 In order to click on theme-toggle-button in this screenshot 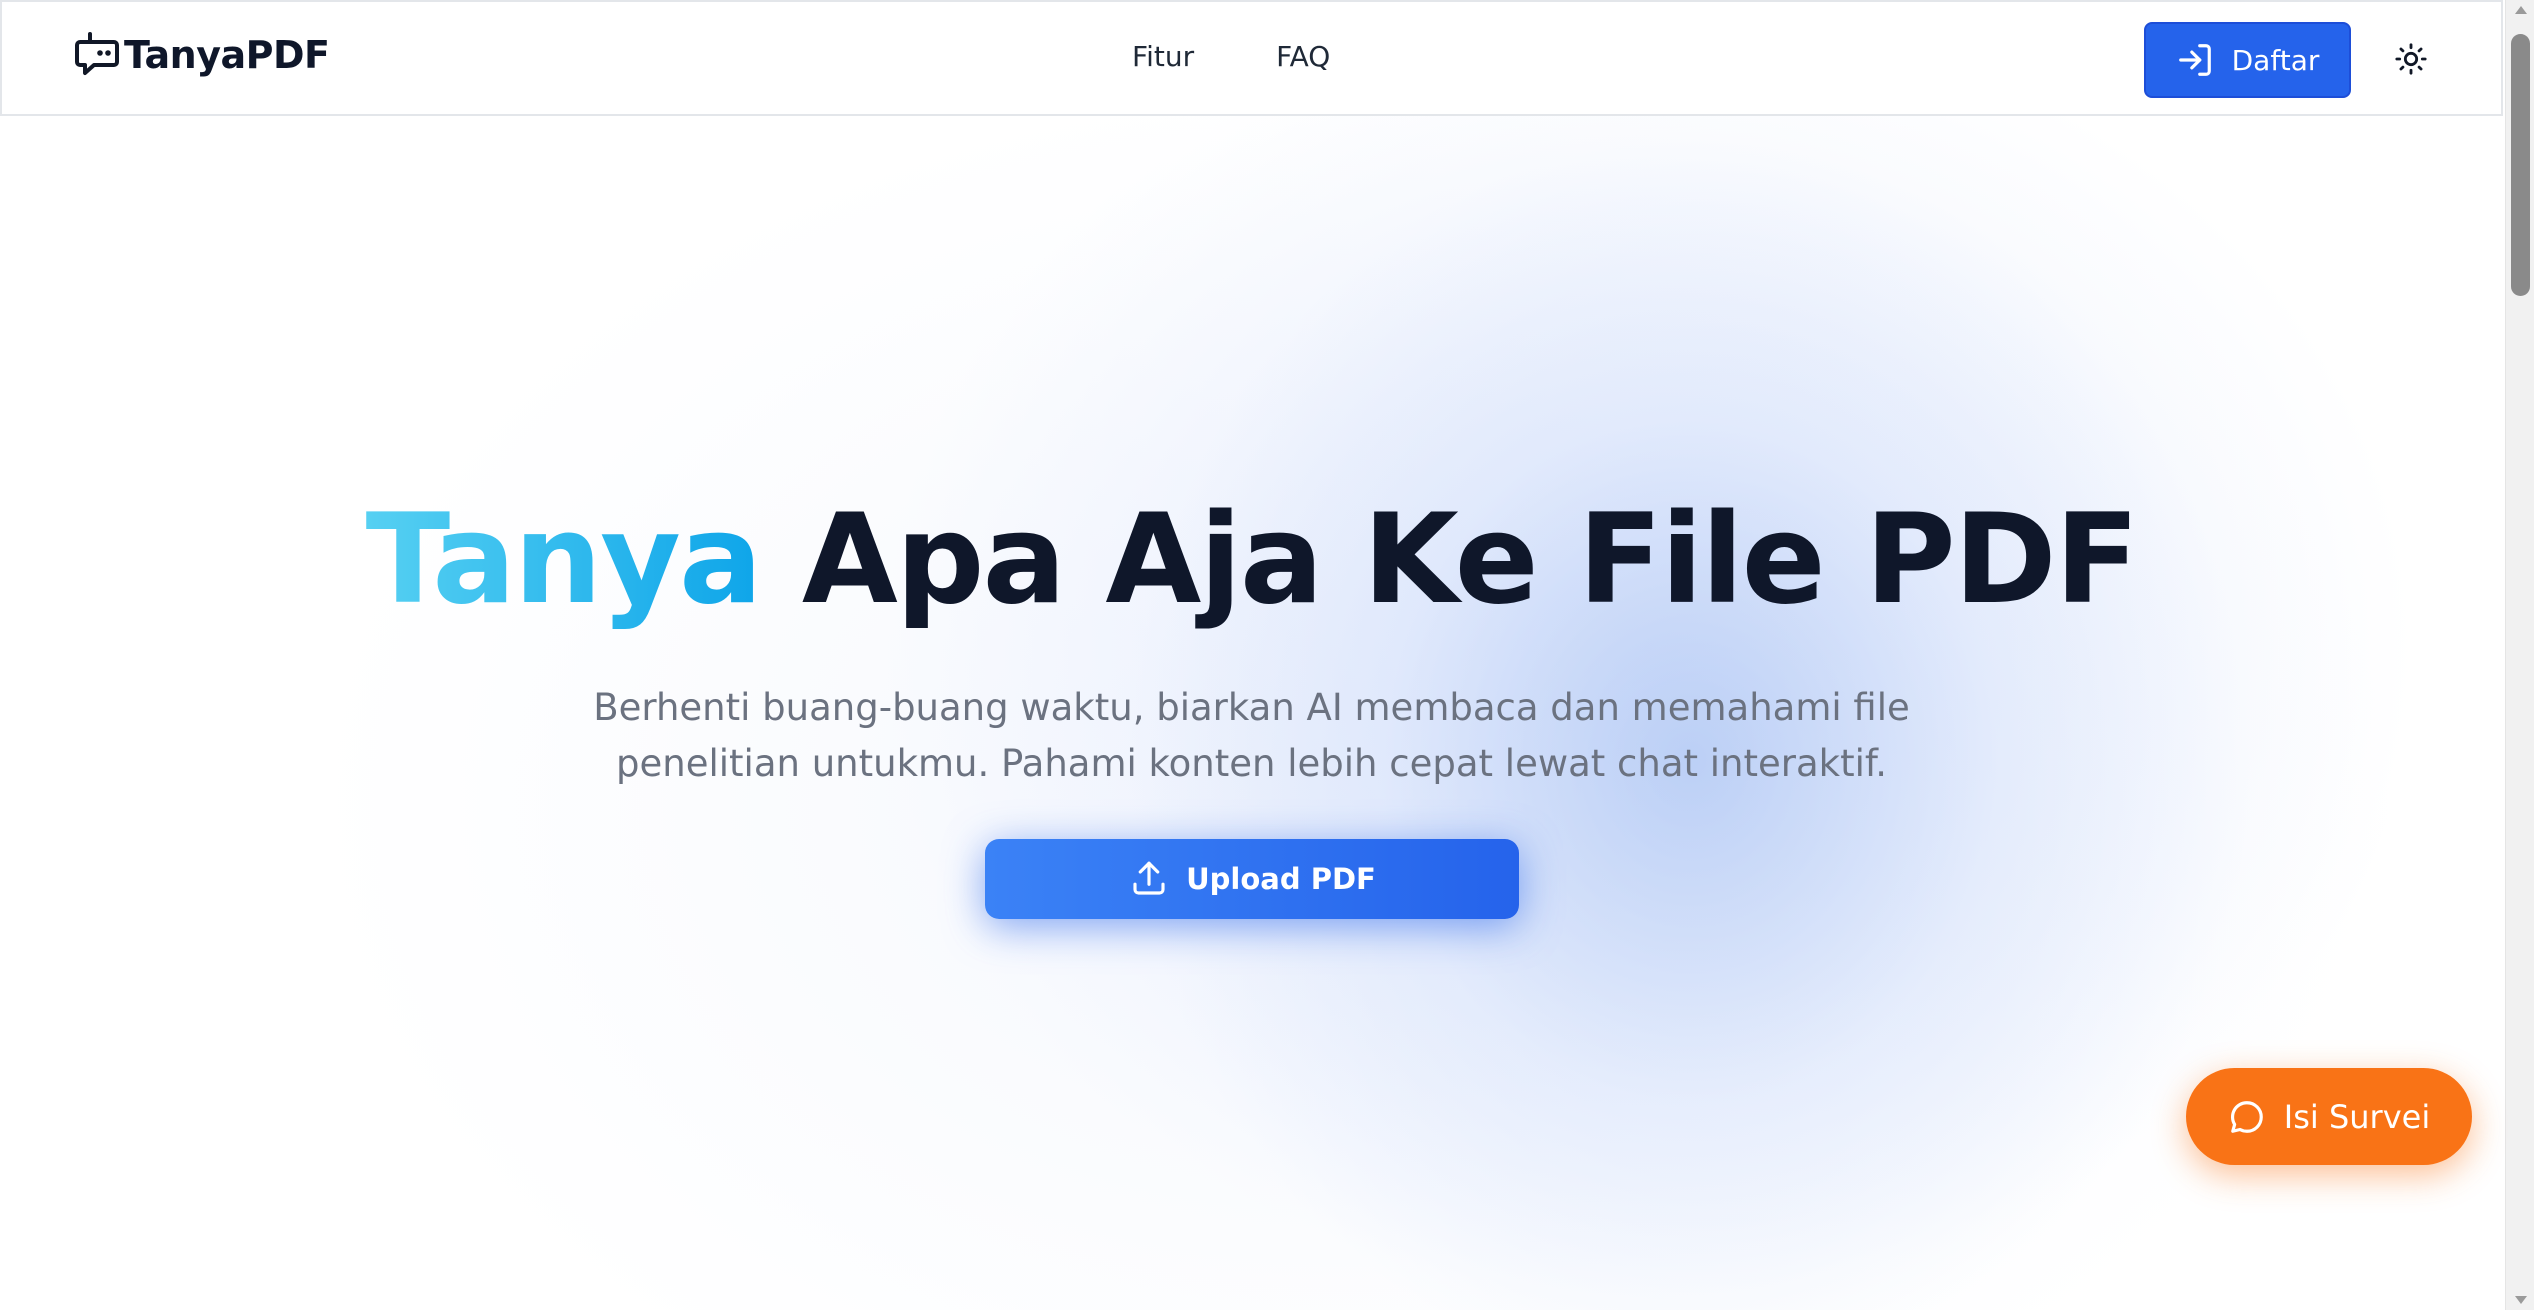, I will do `click(2411, 59)`.